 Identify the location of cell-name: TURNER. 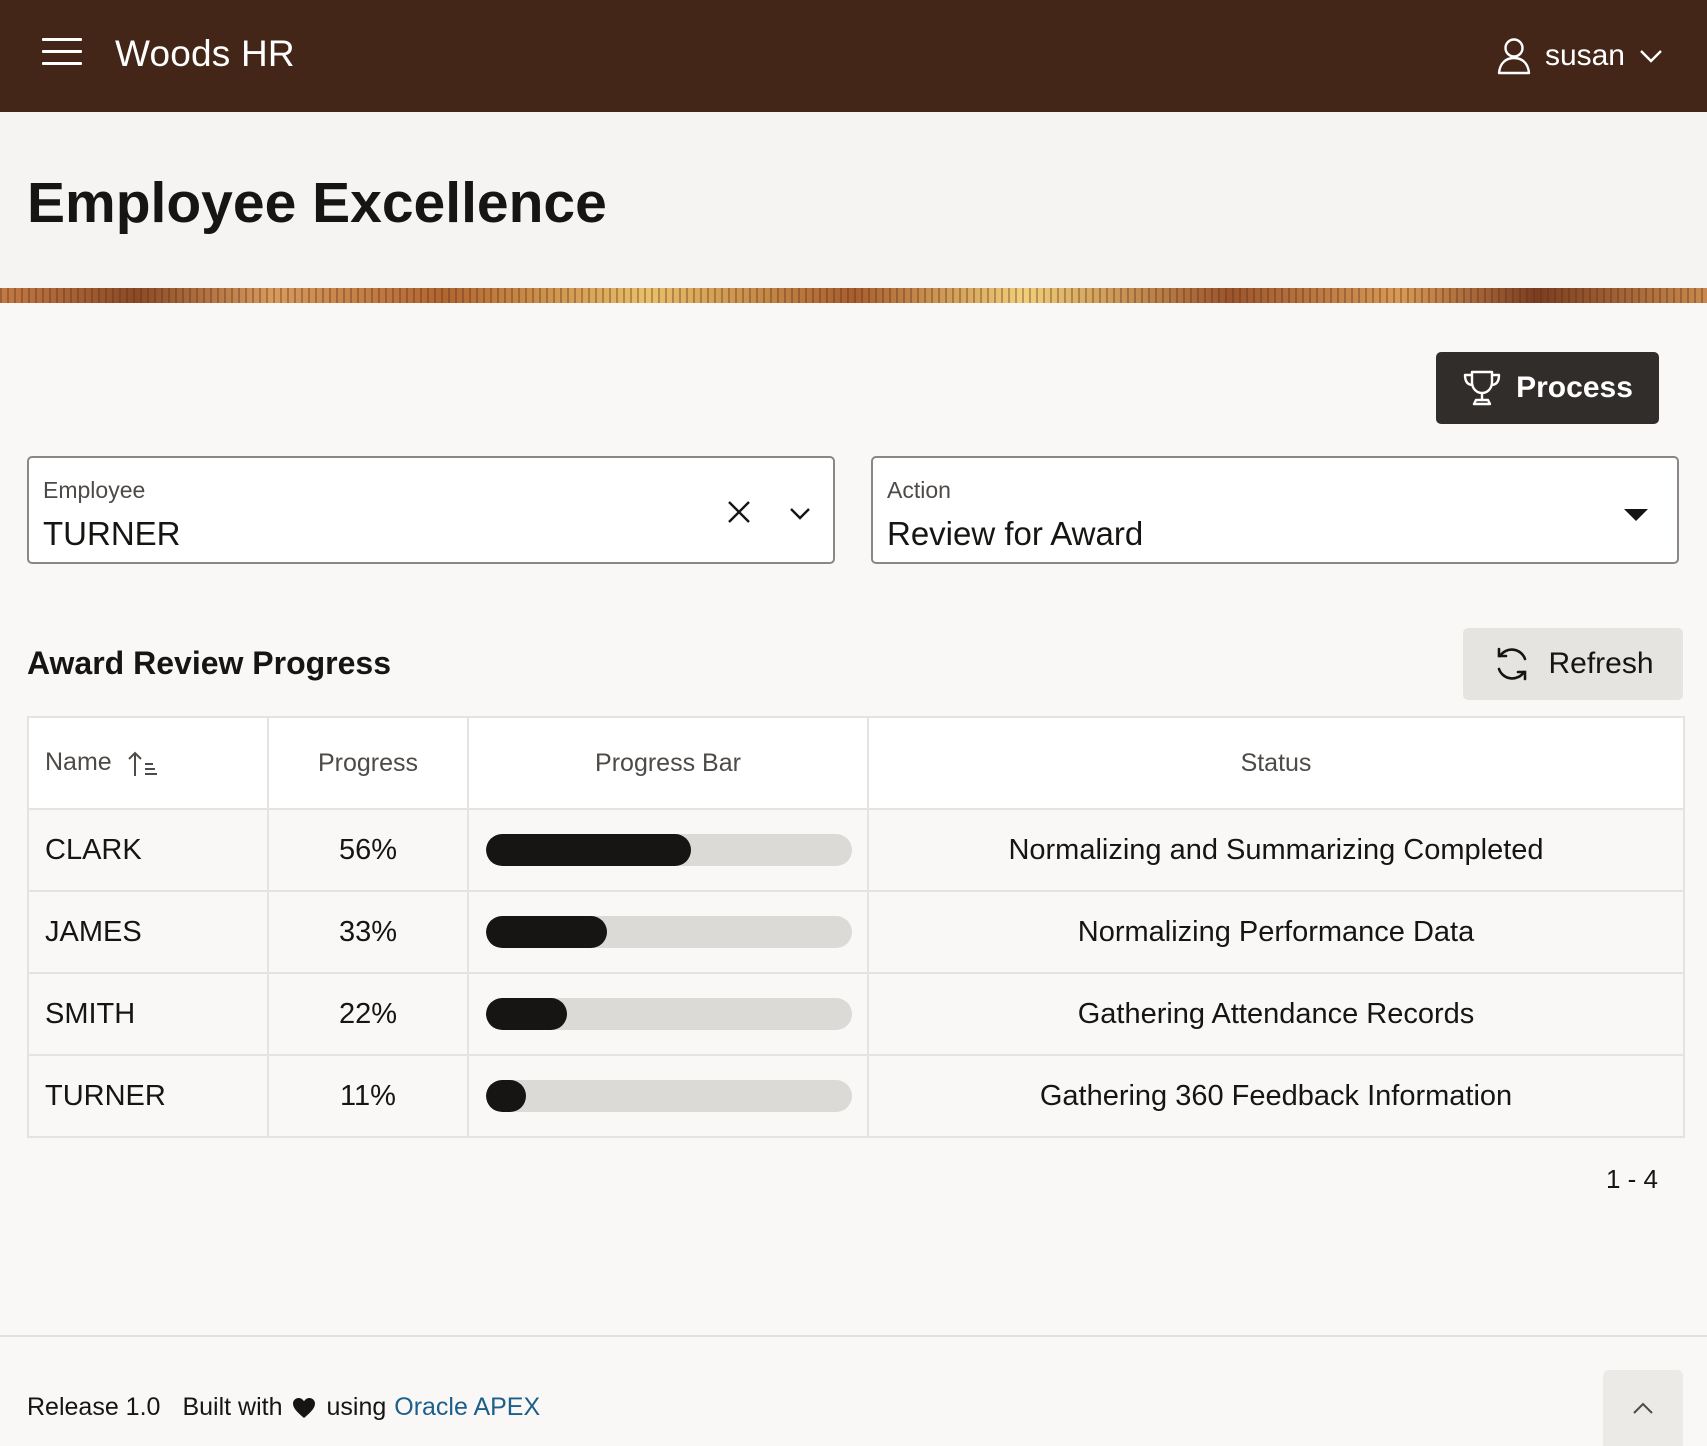
(148, 1096).